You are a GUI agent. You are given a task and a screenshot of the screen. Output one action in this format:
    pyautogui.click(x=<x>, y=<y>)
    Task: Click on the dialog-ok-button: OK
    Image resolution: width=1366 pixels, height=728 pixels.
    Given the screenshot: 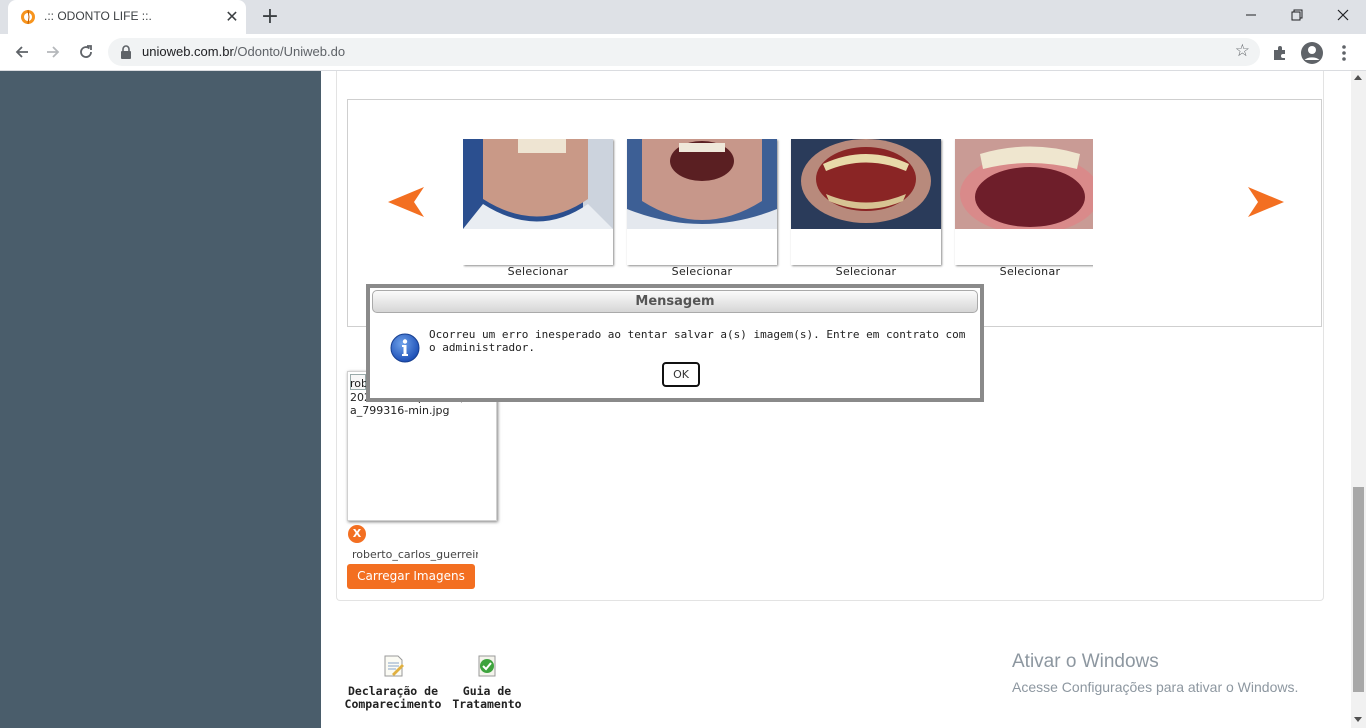 What is the action you would take?
    pyautogui.click(x=681, y=374)
    